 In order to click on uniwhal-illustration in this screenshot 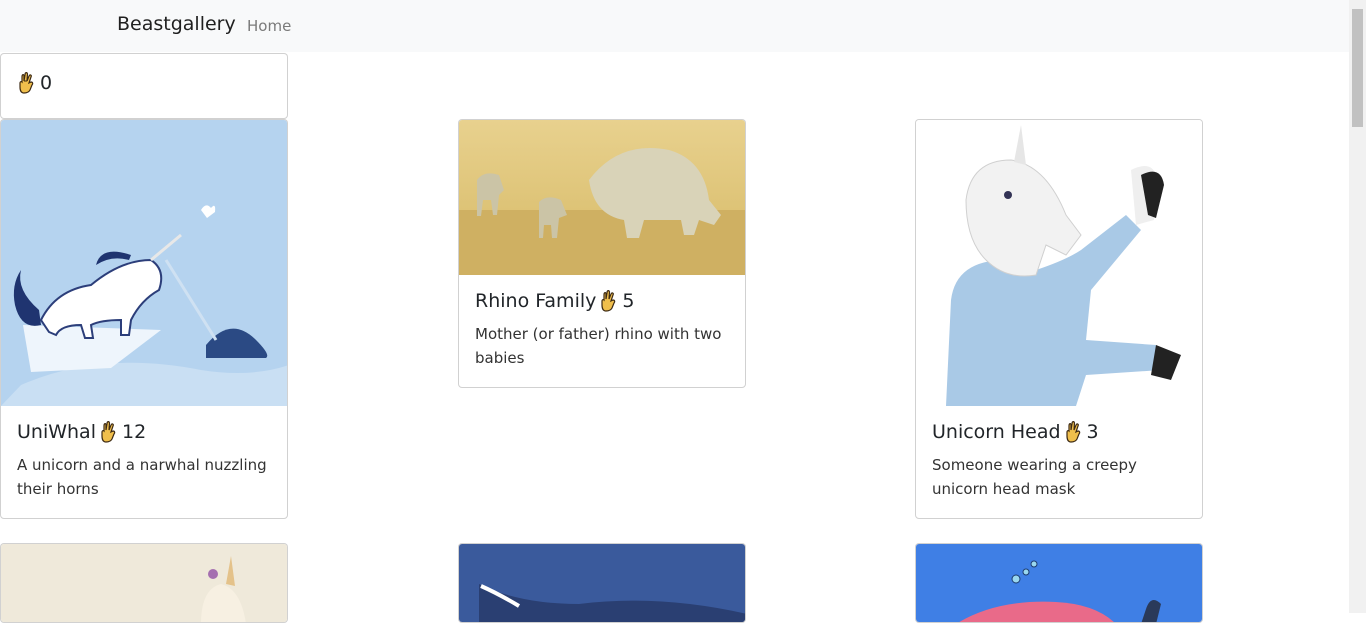, I will do `click(144, 305)`.